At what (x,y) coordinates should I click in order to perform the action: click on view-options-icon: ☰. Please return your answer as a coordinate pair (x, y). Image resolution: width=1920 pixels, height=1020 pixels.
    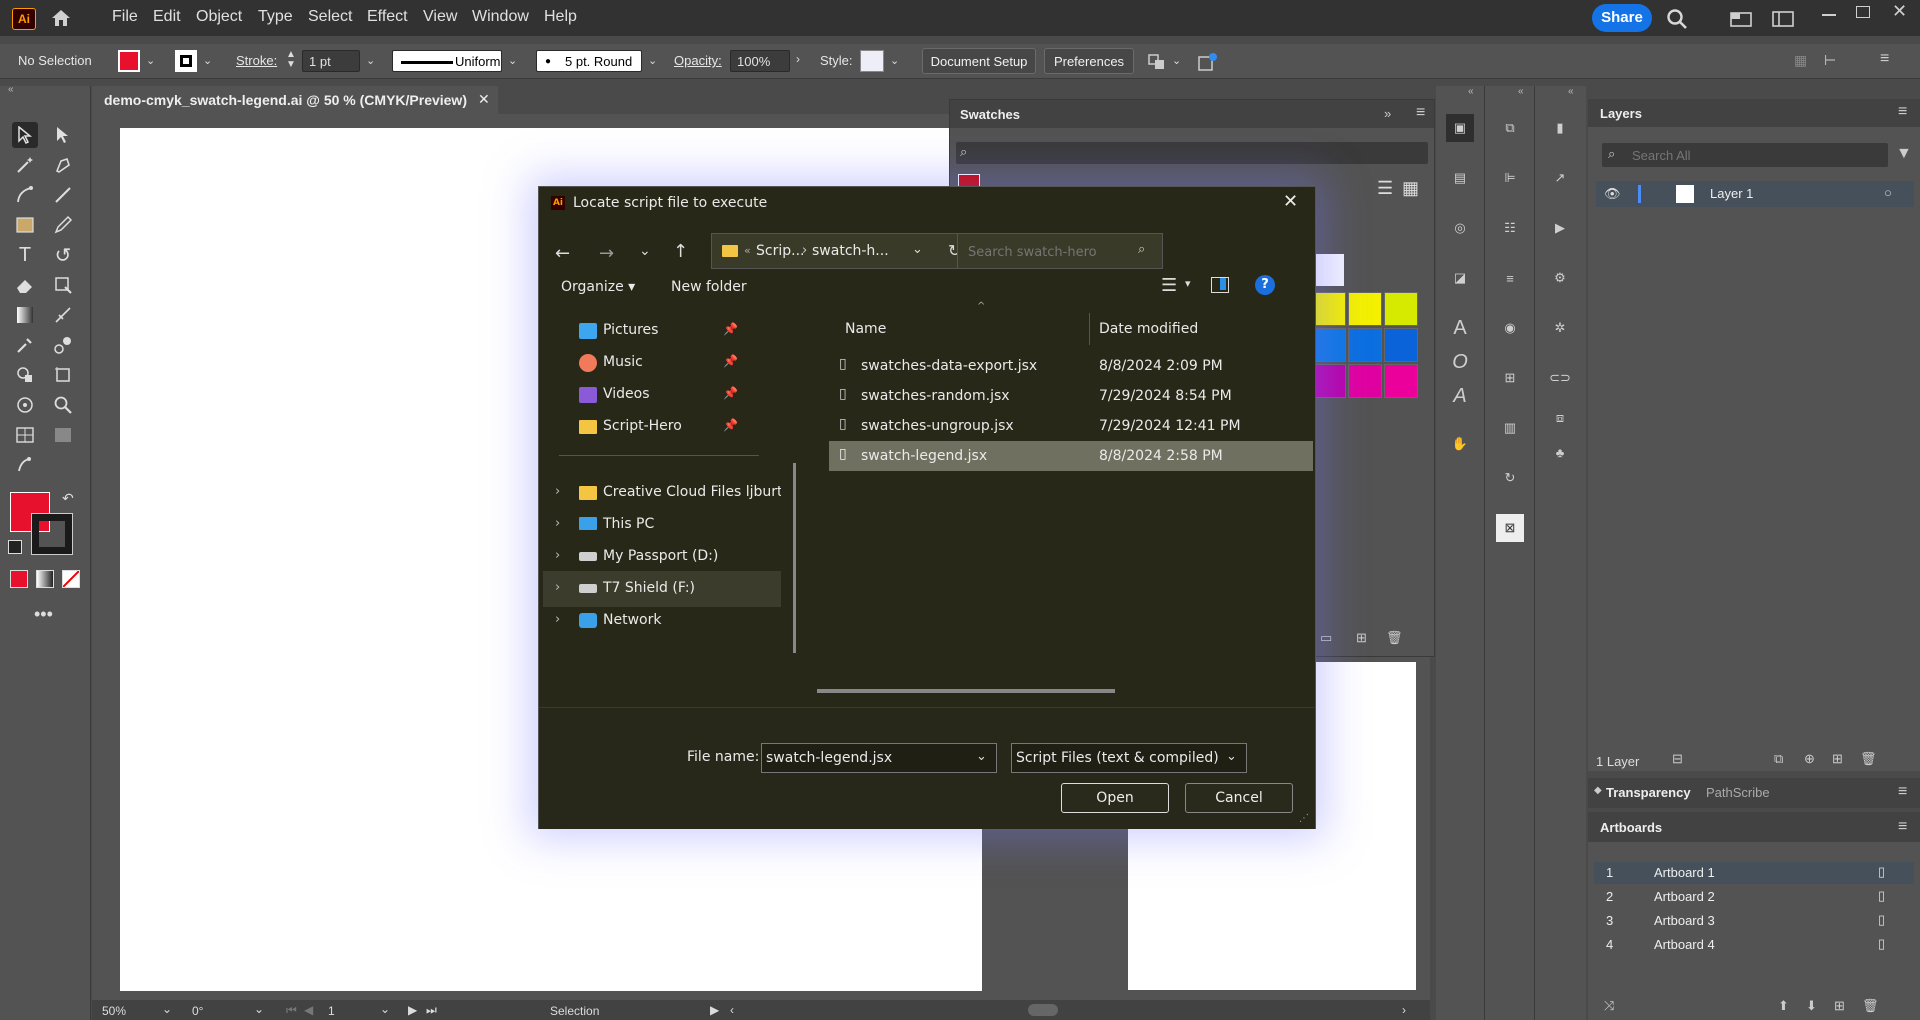
    Looking at the image, I should click on (1169, 285).